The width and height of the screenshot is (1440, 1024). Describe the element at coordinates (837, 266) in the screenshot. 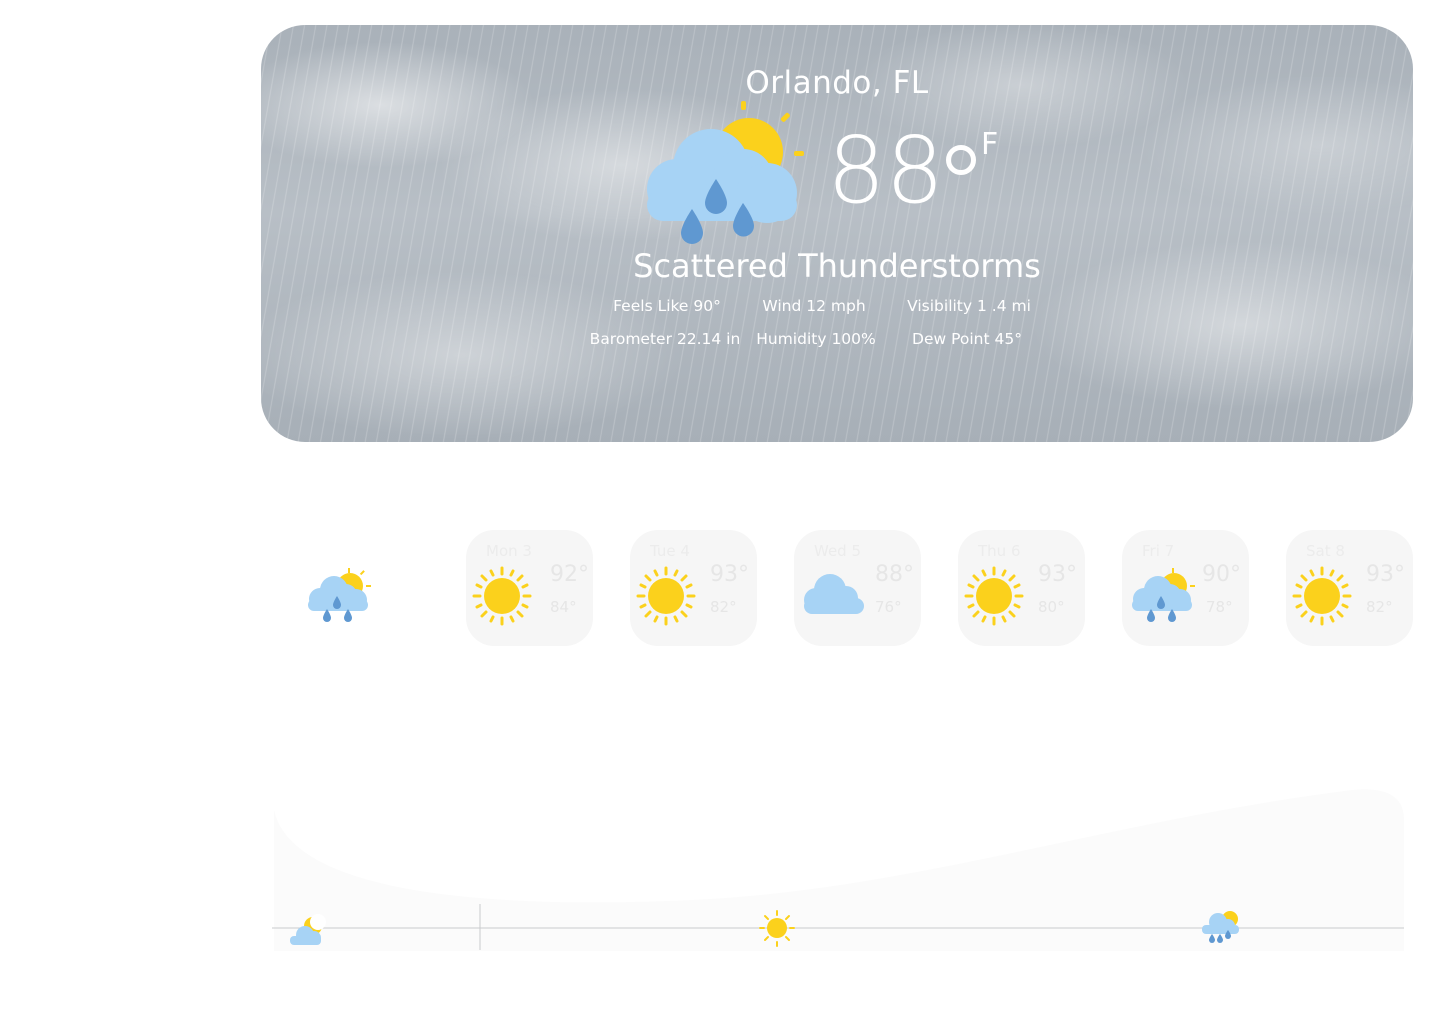

I see `condition-text: Scattered Thunderstorms` at that location.